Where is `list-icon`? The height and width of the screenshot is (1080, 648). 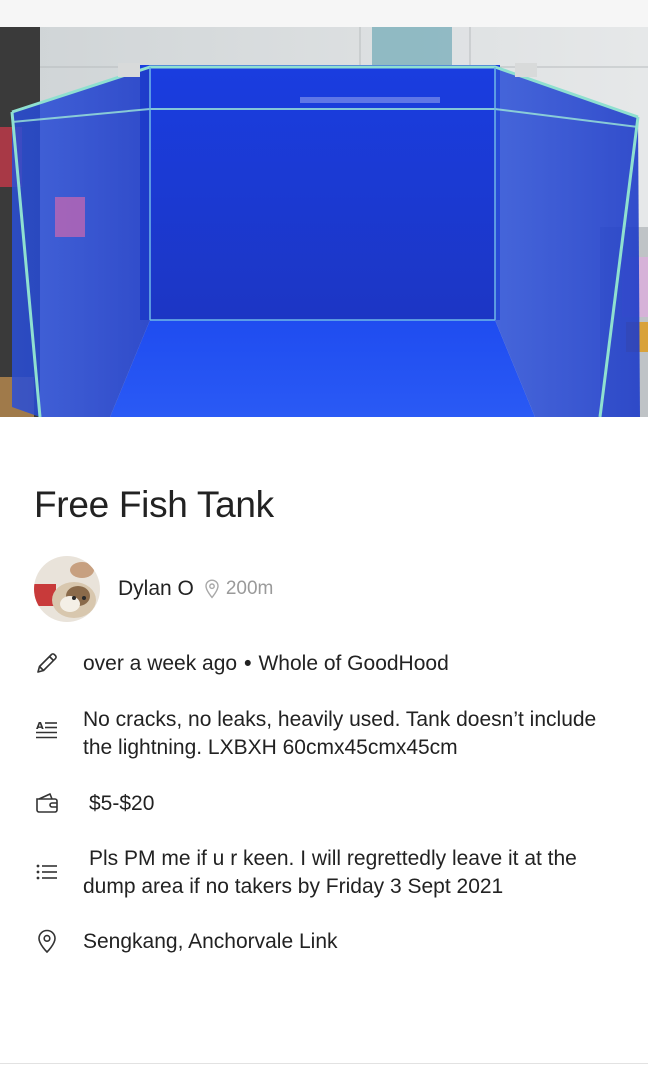
list-icon is located at coordinates (46, 872).